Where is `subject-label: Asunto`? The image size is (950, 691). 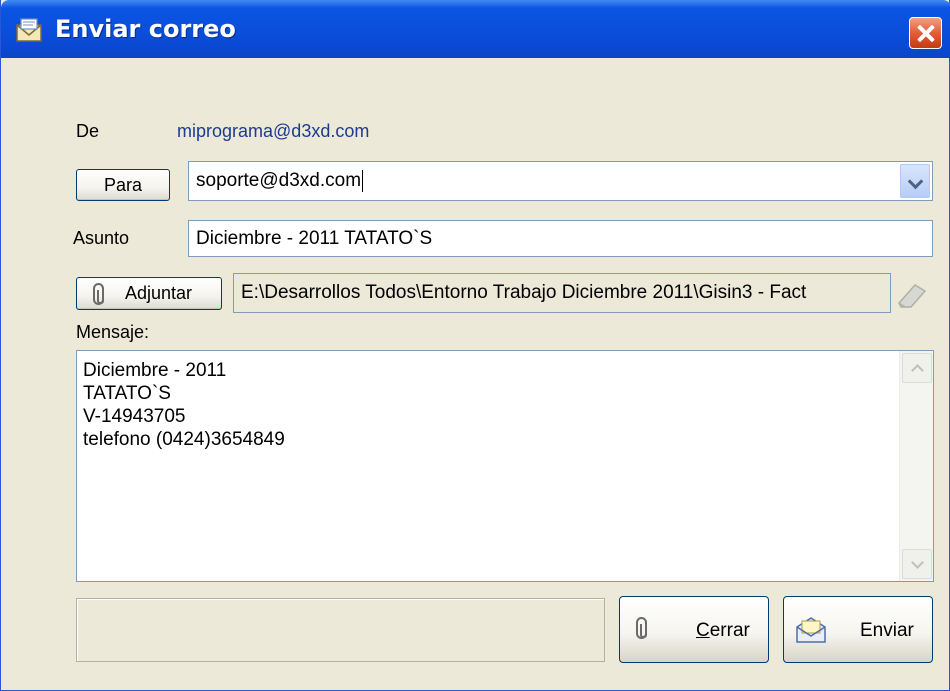 subject-label: Asunto is located at coordinates (101, 238).